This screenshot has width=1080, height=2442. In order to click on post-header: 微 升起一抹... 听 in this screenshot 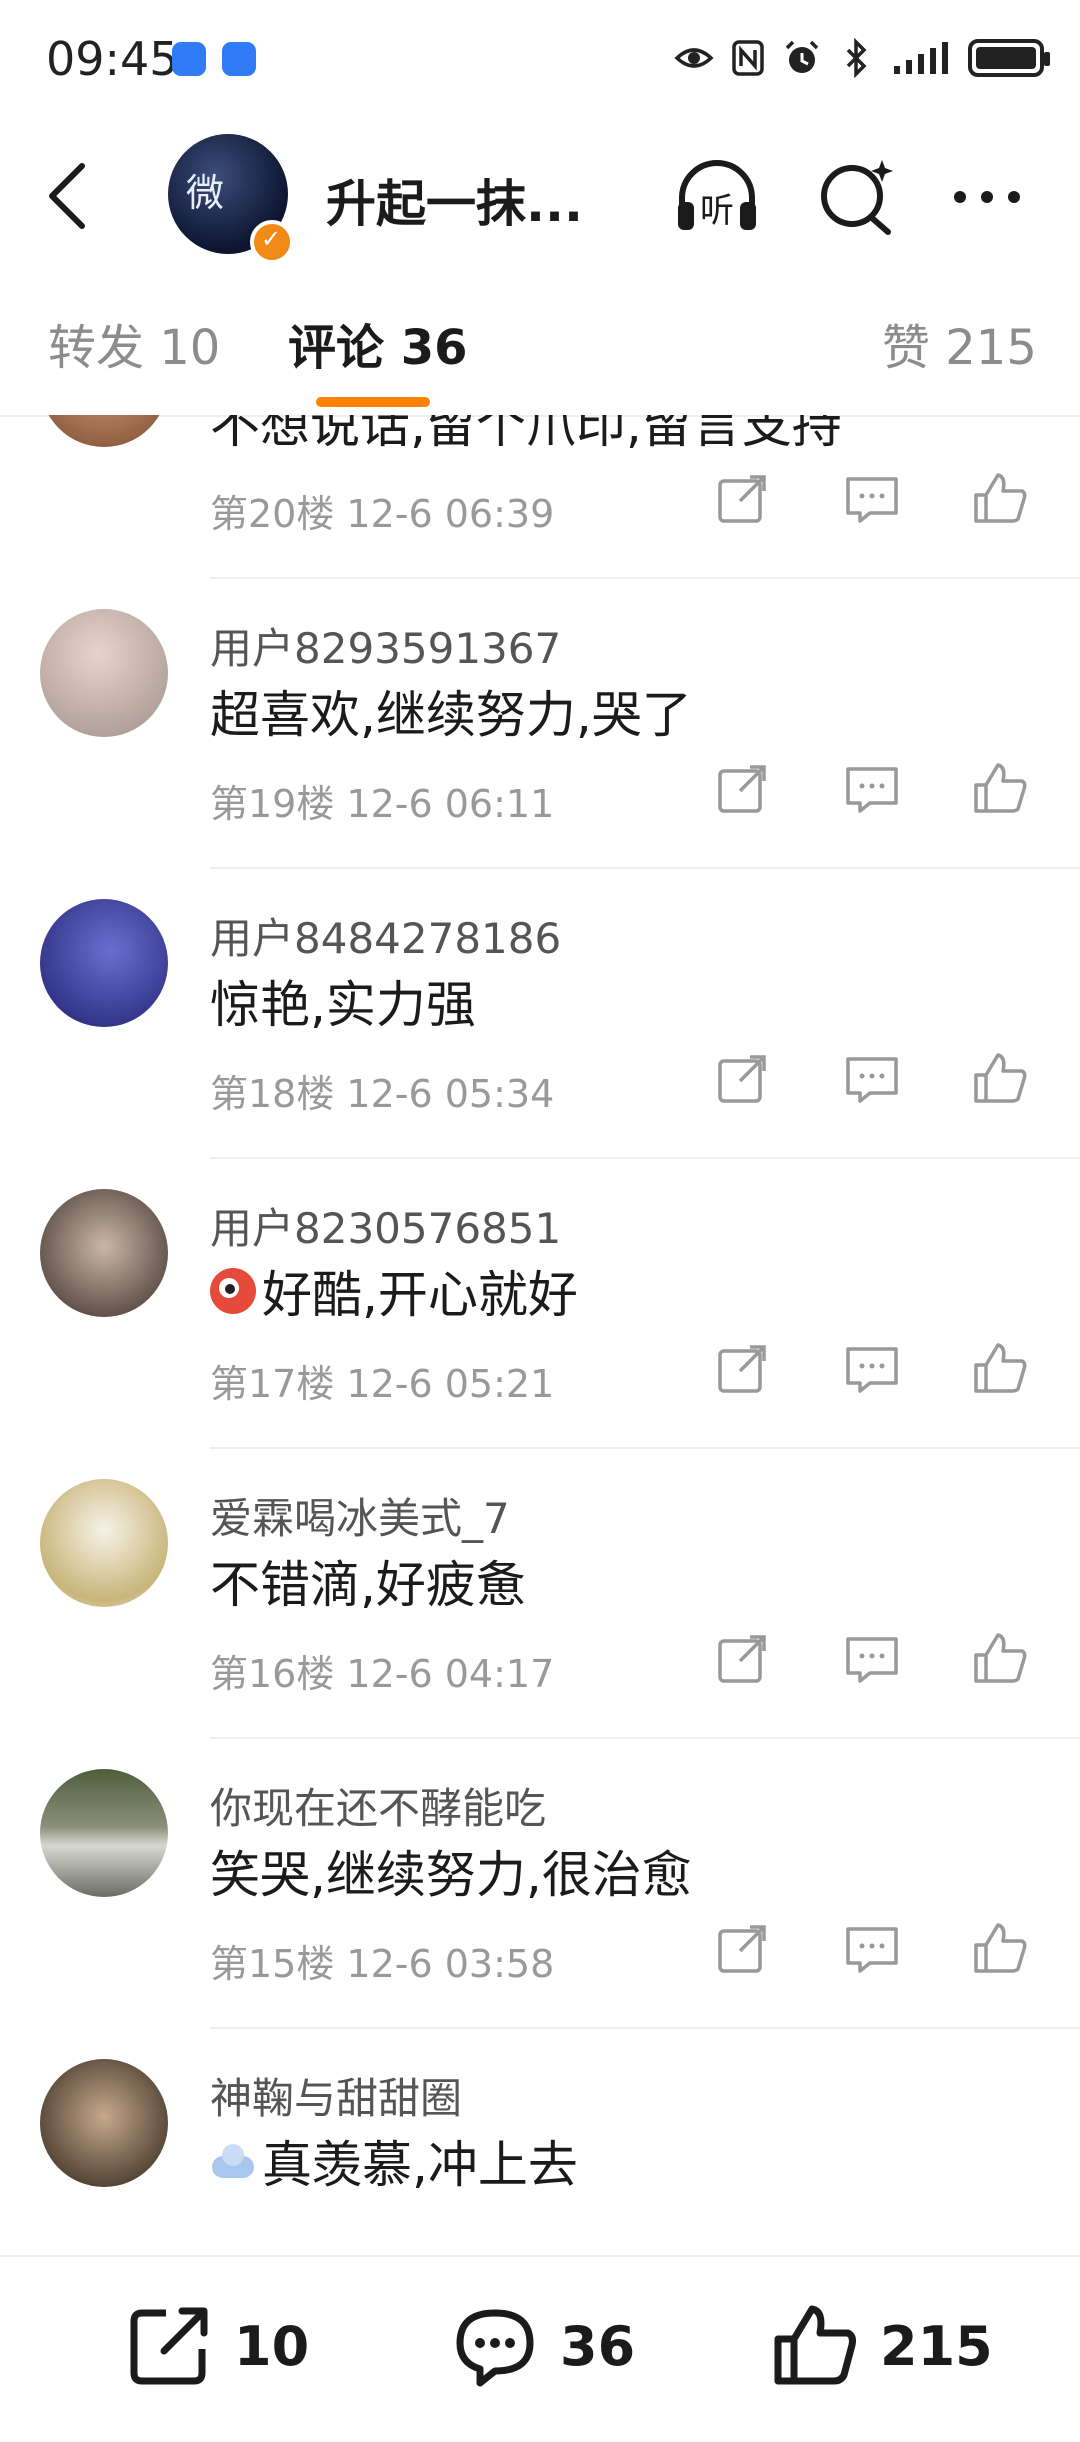, I will do `click(540, 195)`.